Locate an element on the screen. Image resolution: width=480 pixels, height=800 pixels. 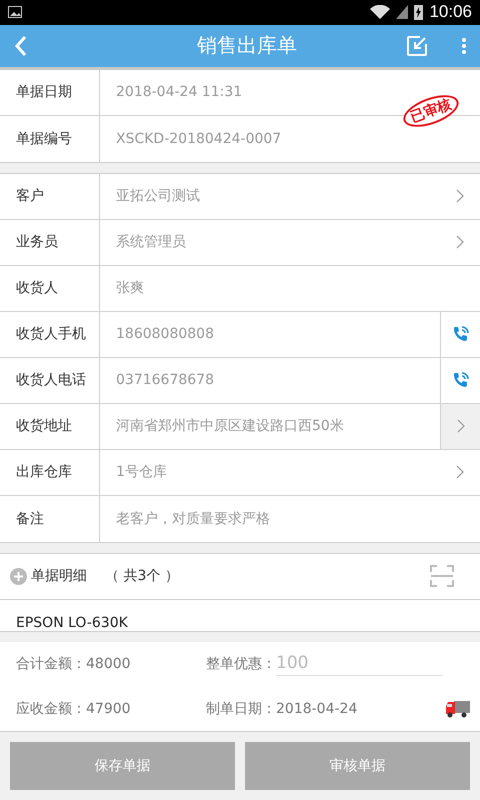
scan-button is located at coordinates (442, 576).